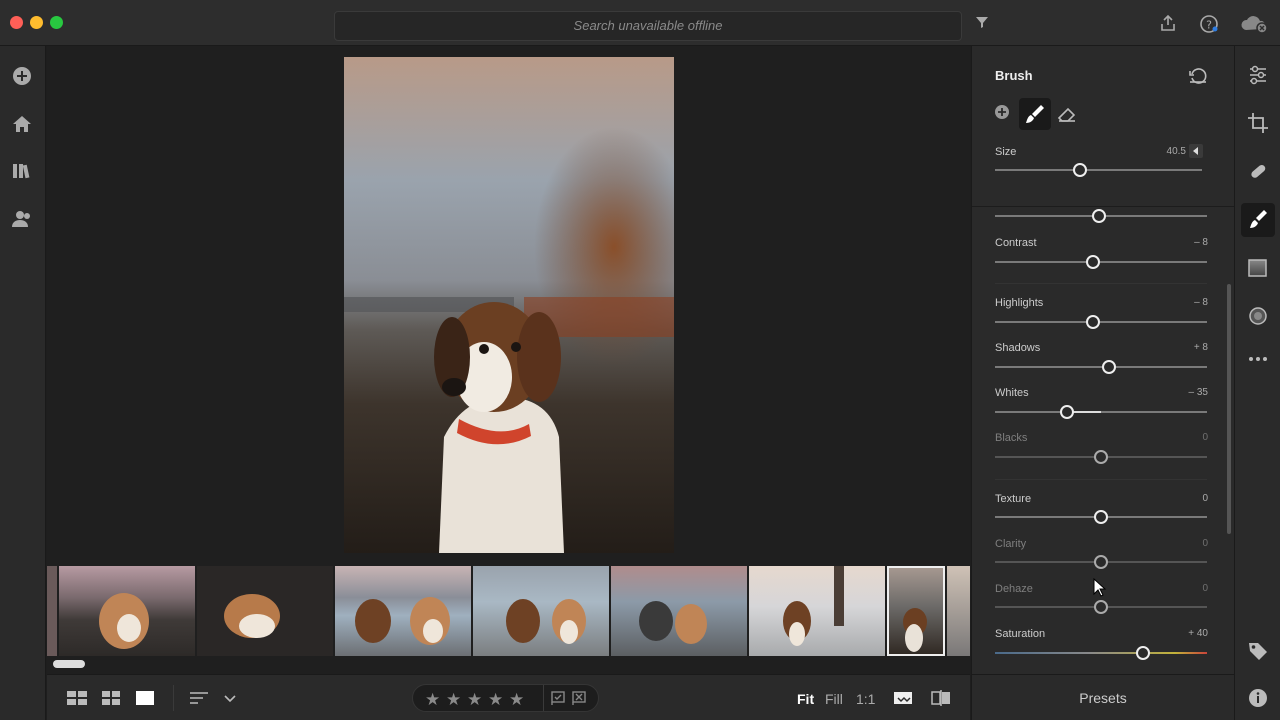 The height and width of the screenshot is (720, 1280). What do you see at coordinates (22, 76) in the screenshot?
I see `add-photos-icon` at bounding box center [22, 76].